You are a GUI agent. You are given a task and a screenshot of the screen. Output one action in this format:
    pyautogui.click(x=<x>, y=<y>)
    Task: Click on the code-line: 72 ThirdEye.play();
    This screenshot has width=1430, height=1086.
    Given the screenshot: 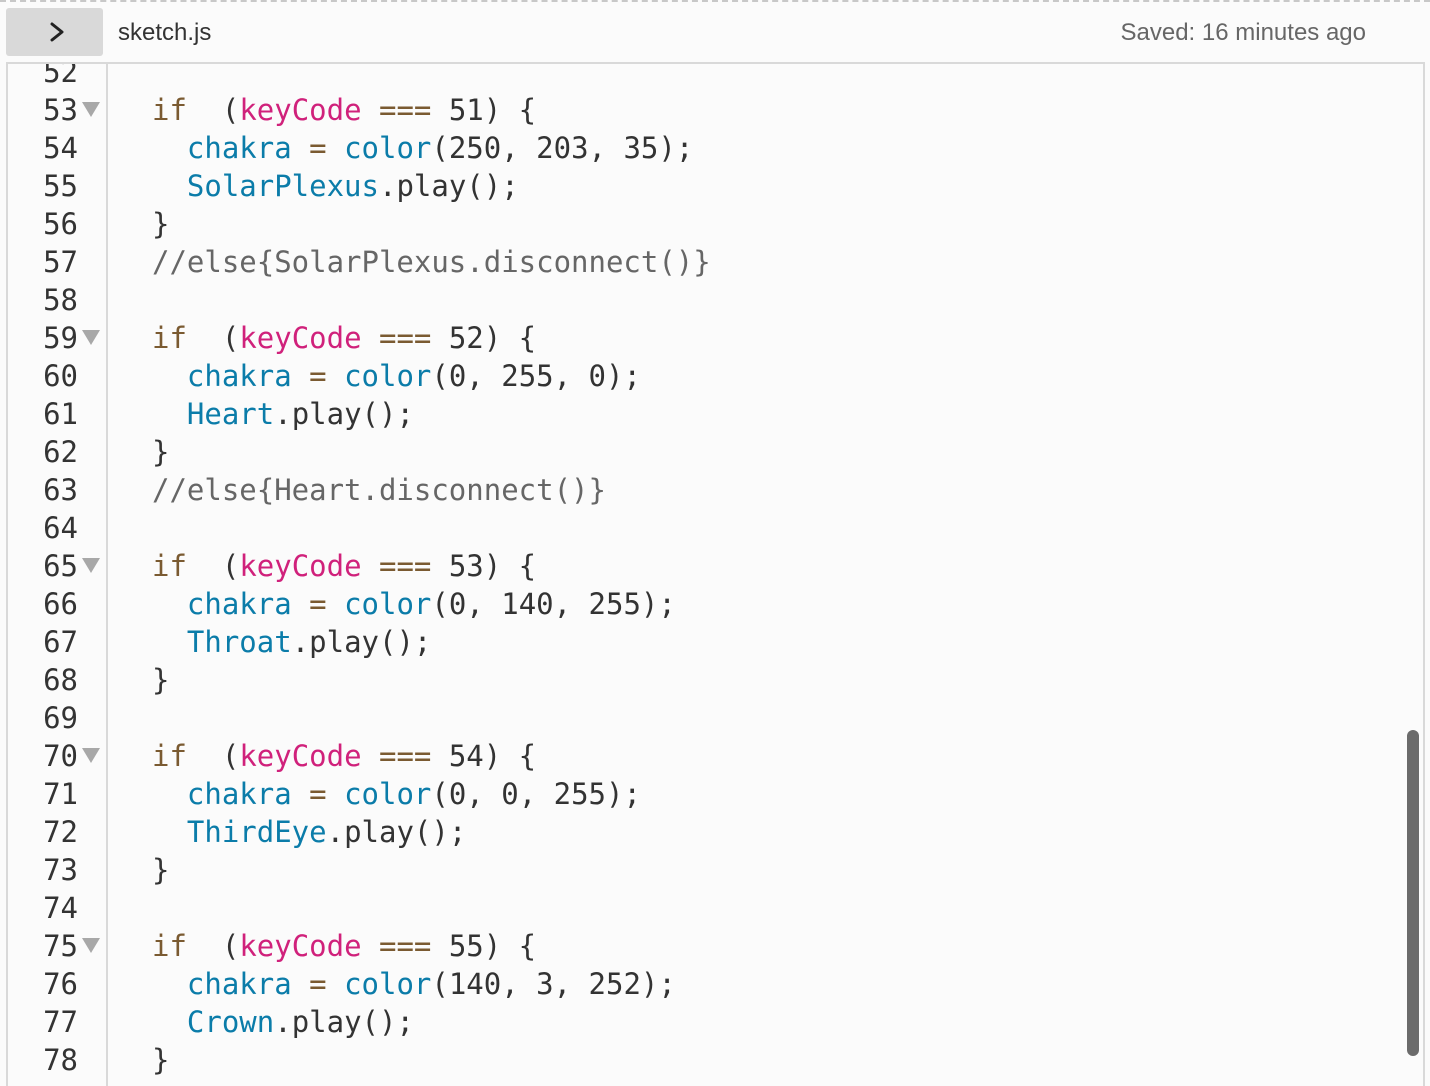 What is the action you would take?
    pyautogui.click(x=715, y=832)
    